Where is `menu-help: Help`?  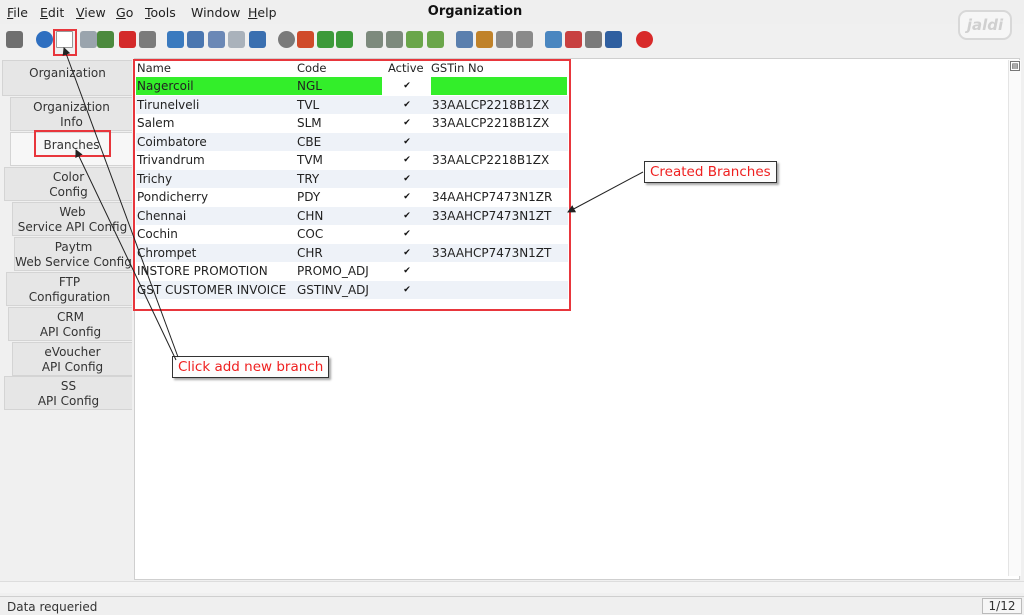 menu-help: Help is located at coordinates (262, 12).